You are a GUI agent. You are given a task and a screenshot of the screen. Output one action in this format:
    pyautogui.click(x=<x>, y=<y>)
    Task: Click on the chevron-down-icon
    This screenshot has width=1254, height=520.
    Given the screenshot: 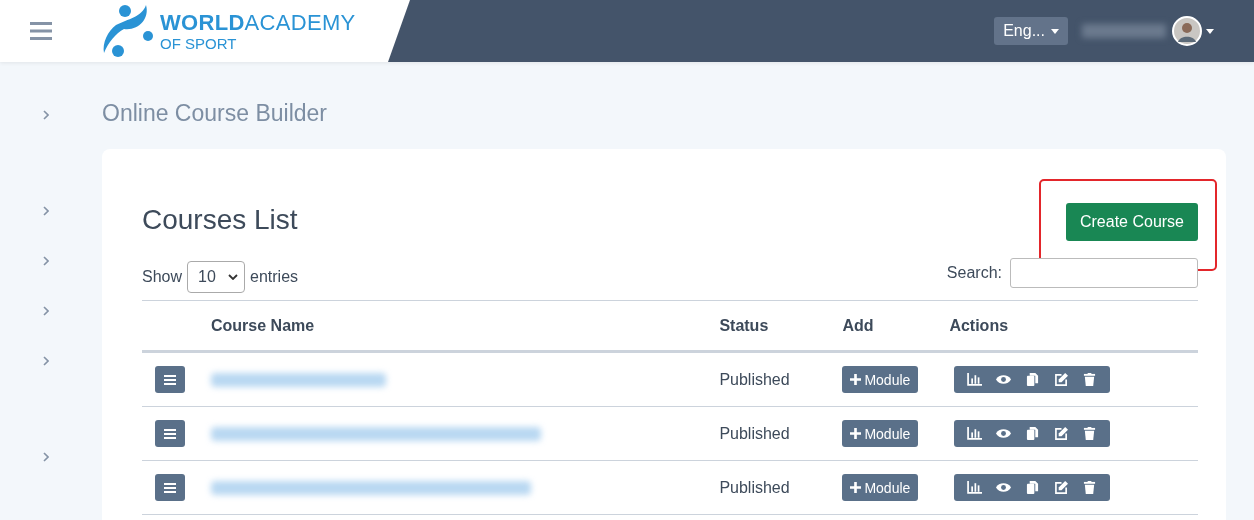 What is the action you would take?
    pyautogui.click(x=233, y=277)
    